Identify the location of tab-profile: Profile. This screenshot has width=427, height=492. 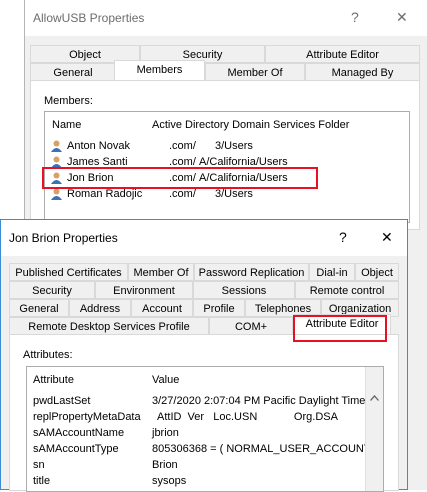
(219, 308).